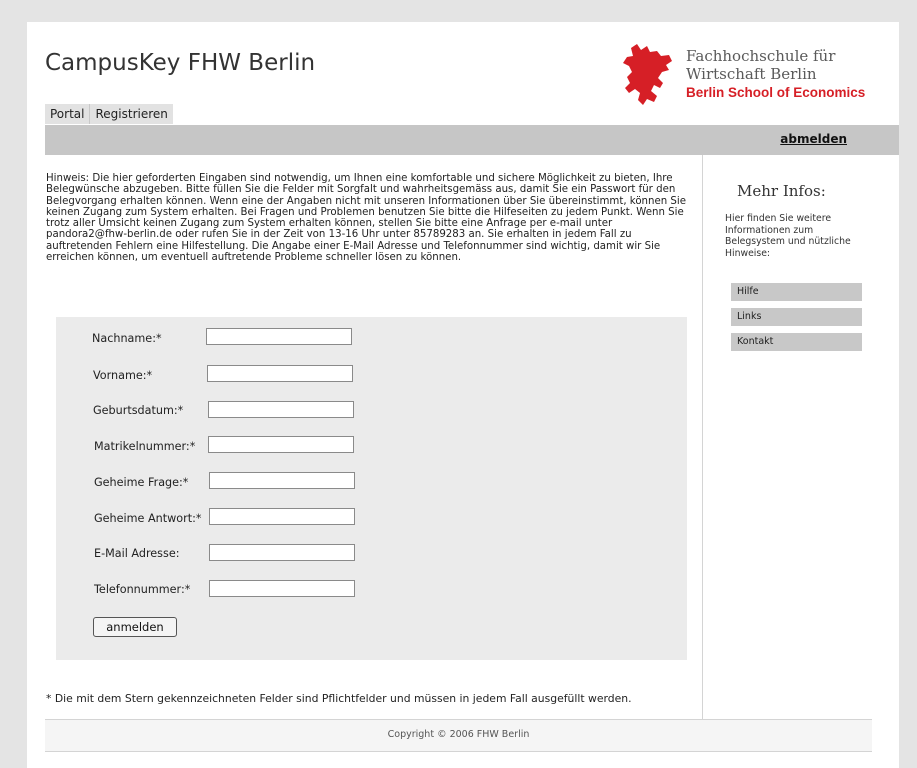 The width and height of the screenshot is (917, 768). What do you see at coordinates (282, 480) in the screenshot?
I see `secret-question-input` at bounding box center [282, 480].